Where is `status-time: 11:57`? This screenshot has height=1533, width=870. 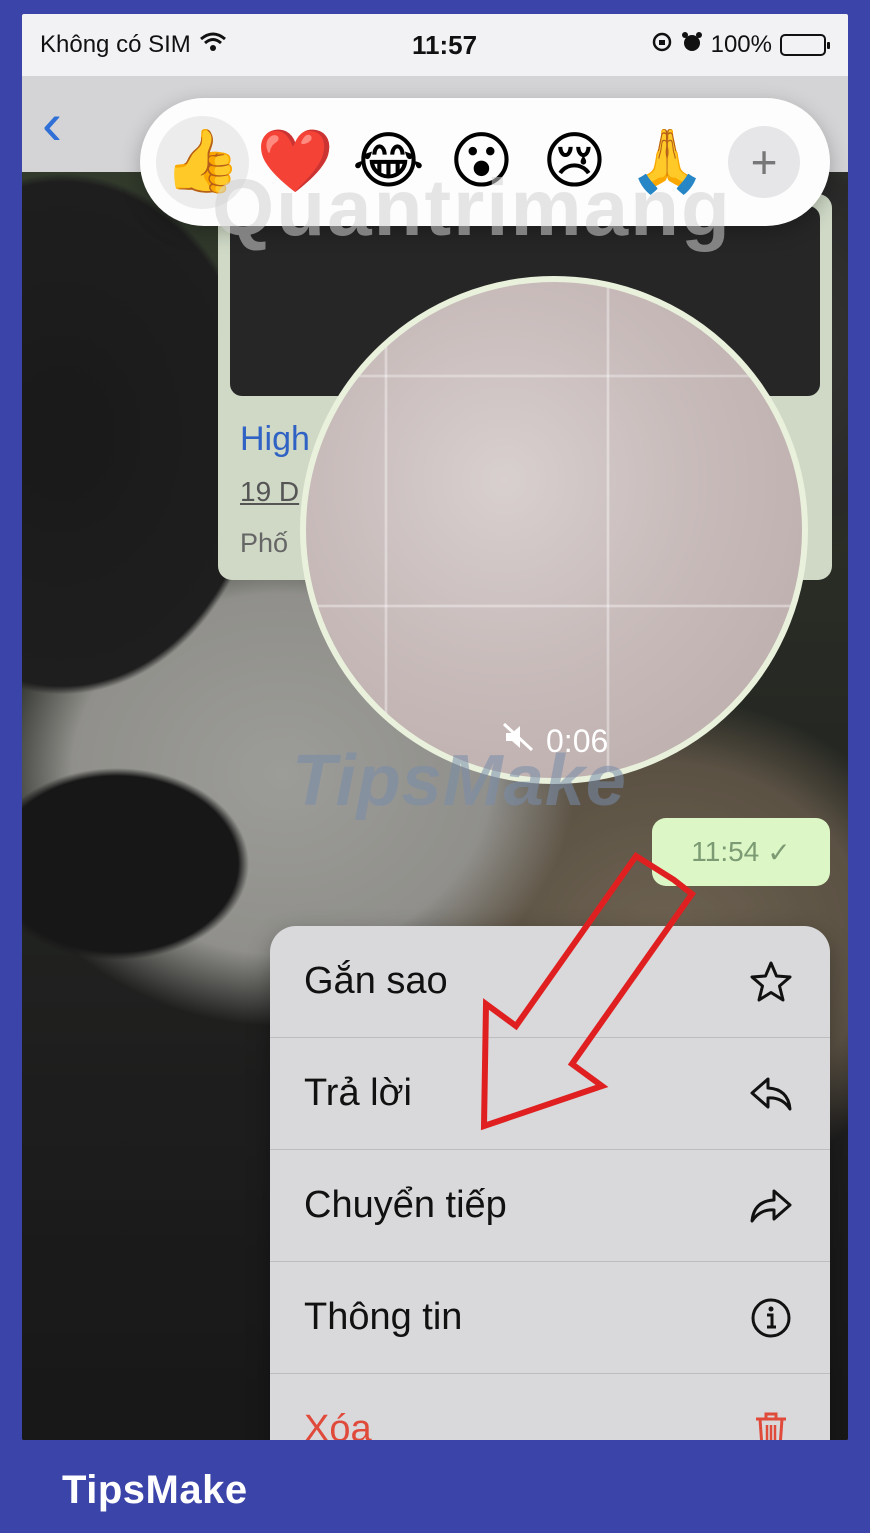 status-time: 11:57 is located at coordinates (445, 45).